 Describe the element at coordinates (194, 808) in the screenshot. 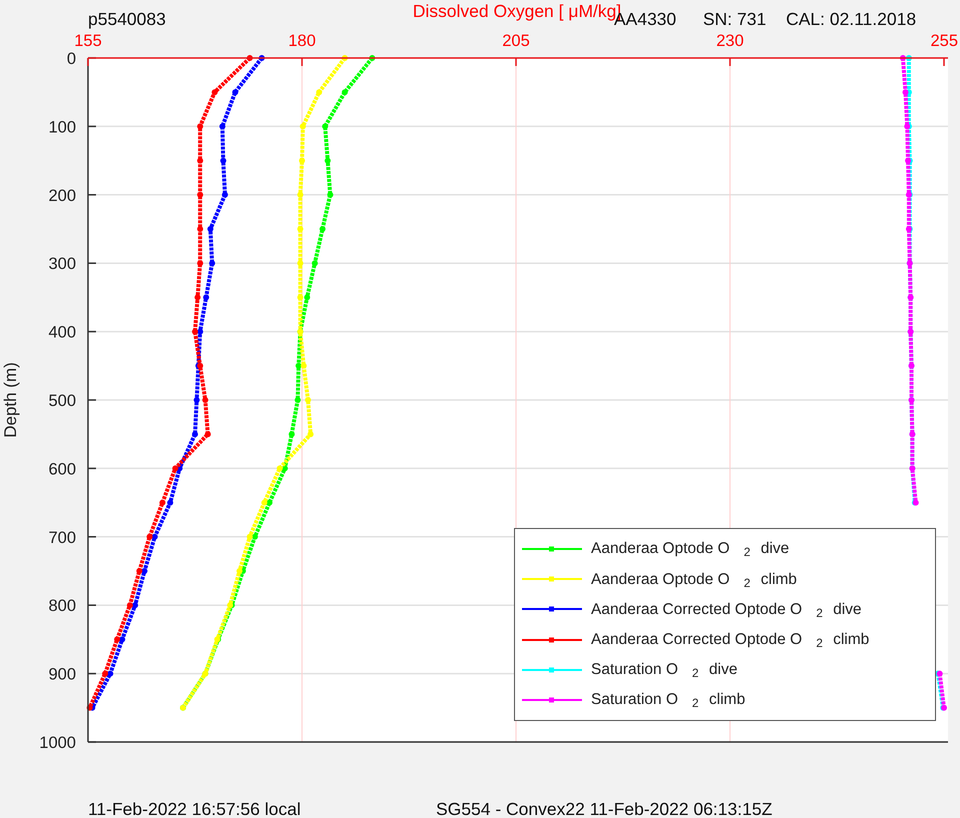

I see `local-timestamp: 11-Feb-2022 16:57:56 local` at that location.